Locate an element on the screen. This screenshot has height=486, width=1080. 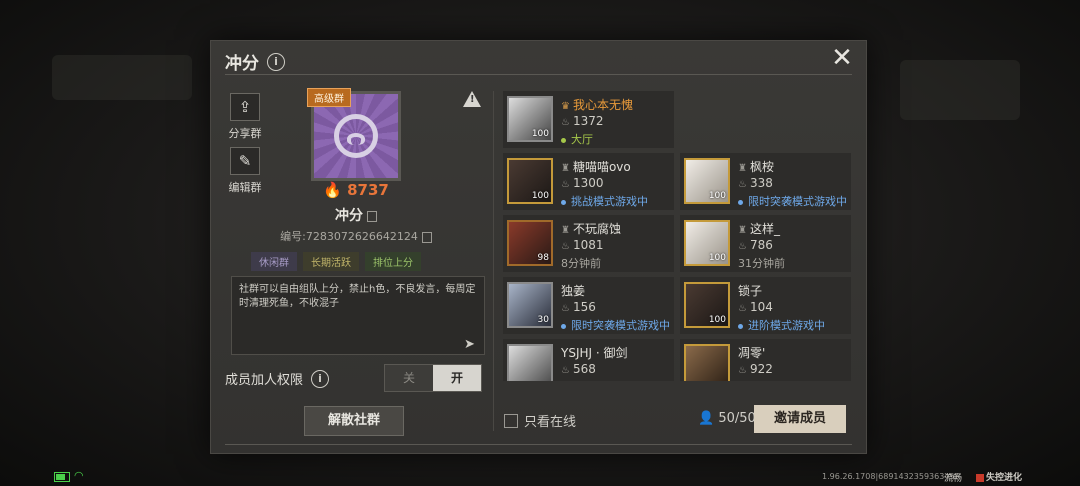
member-name-text: 枫桉 is located at coordinates (761, 167).